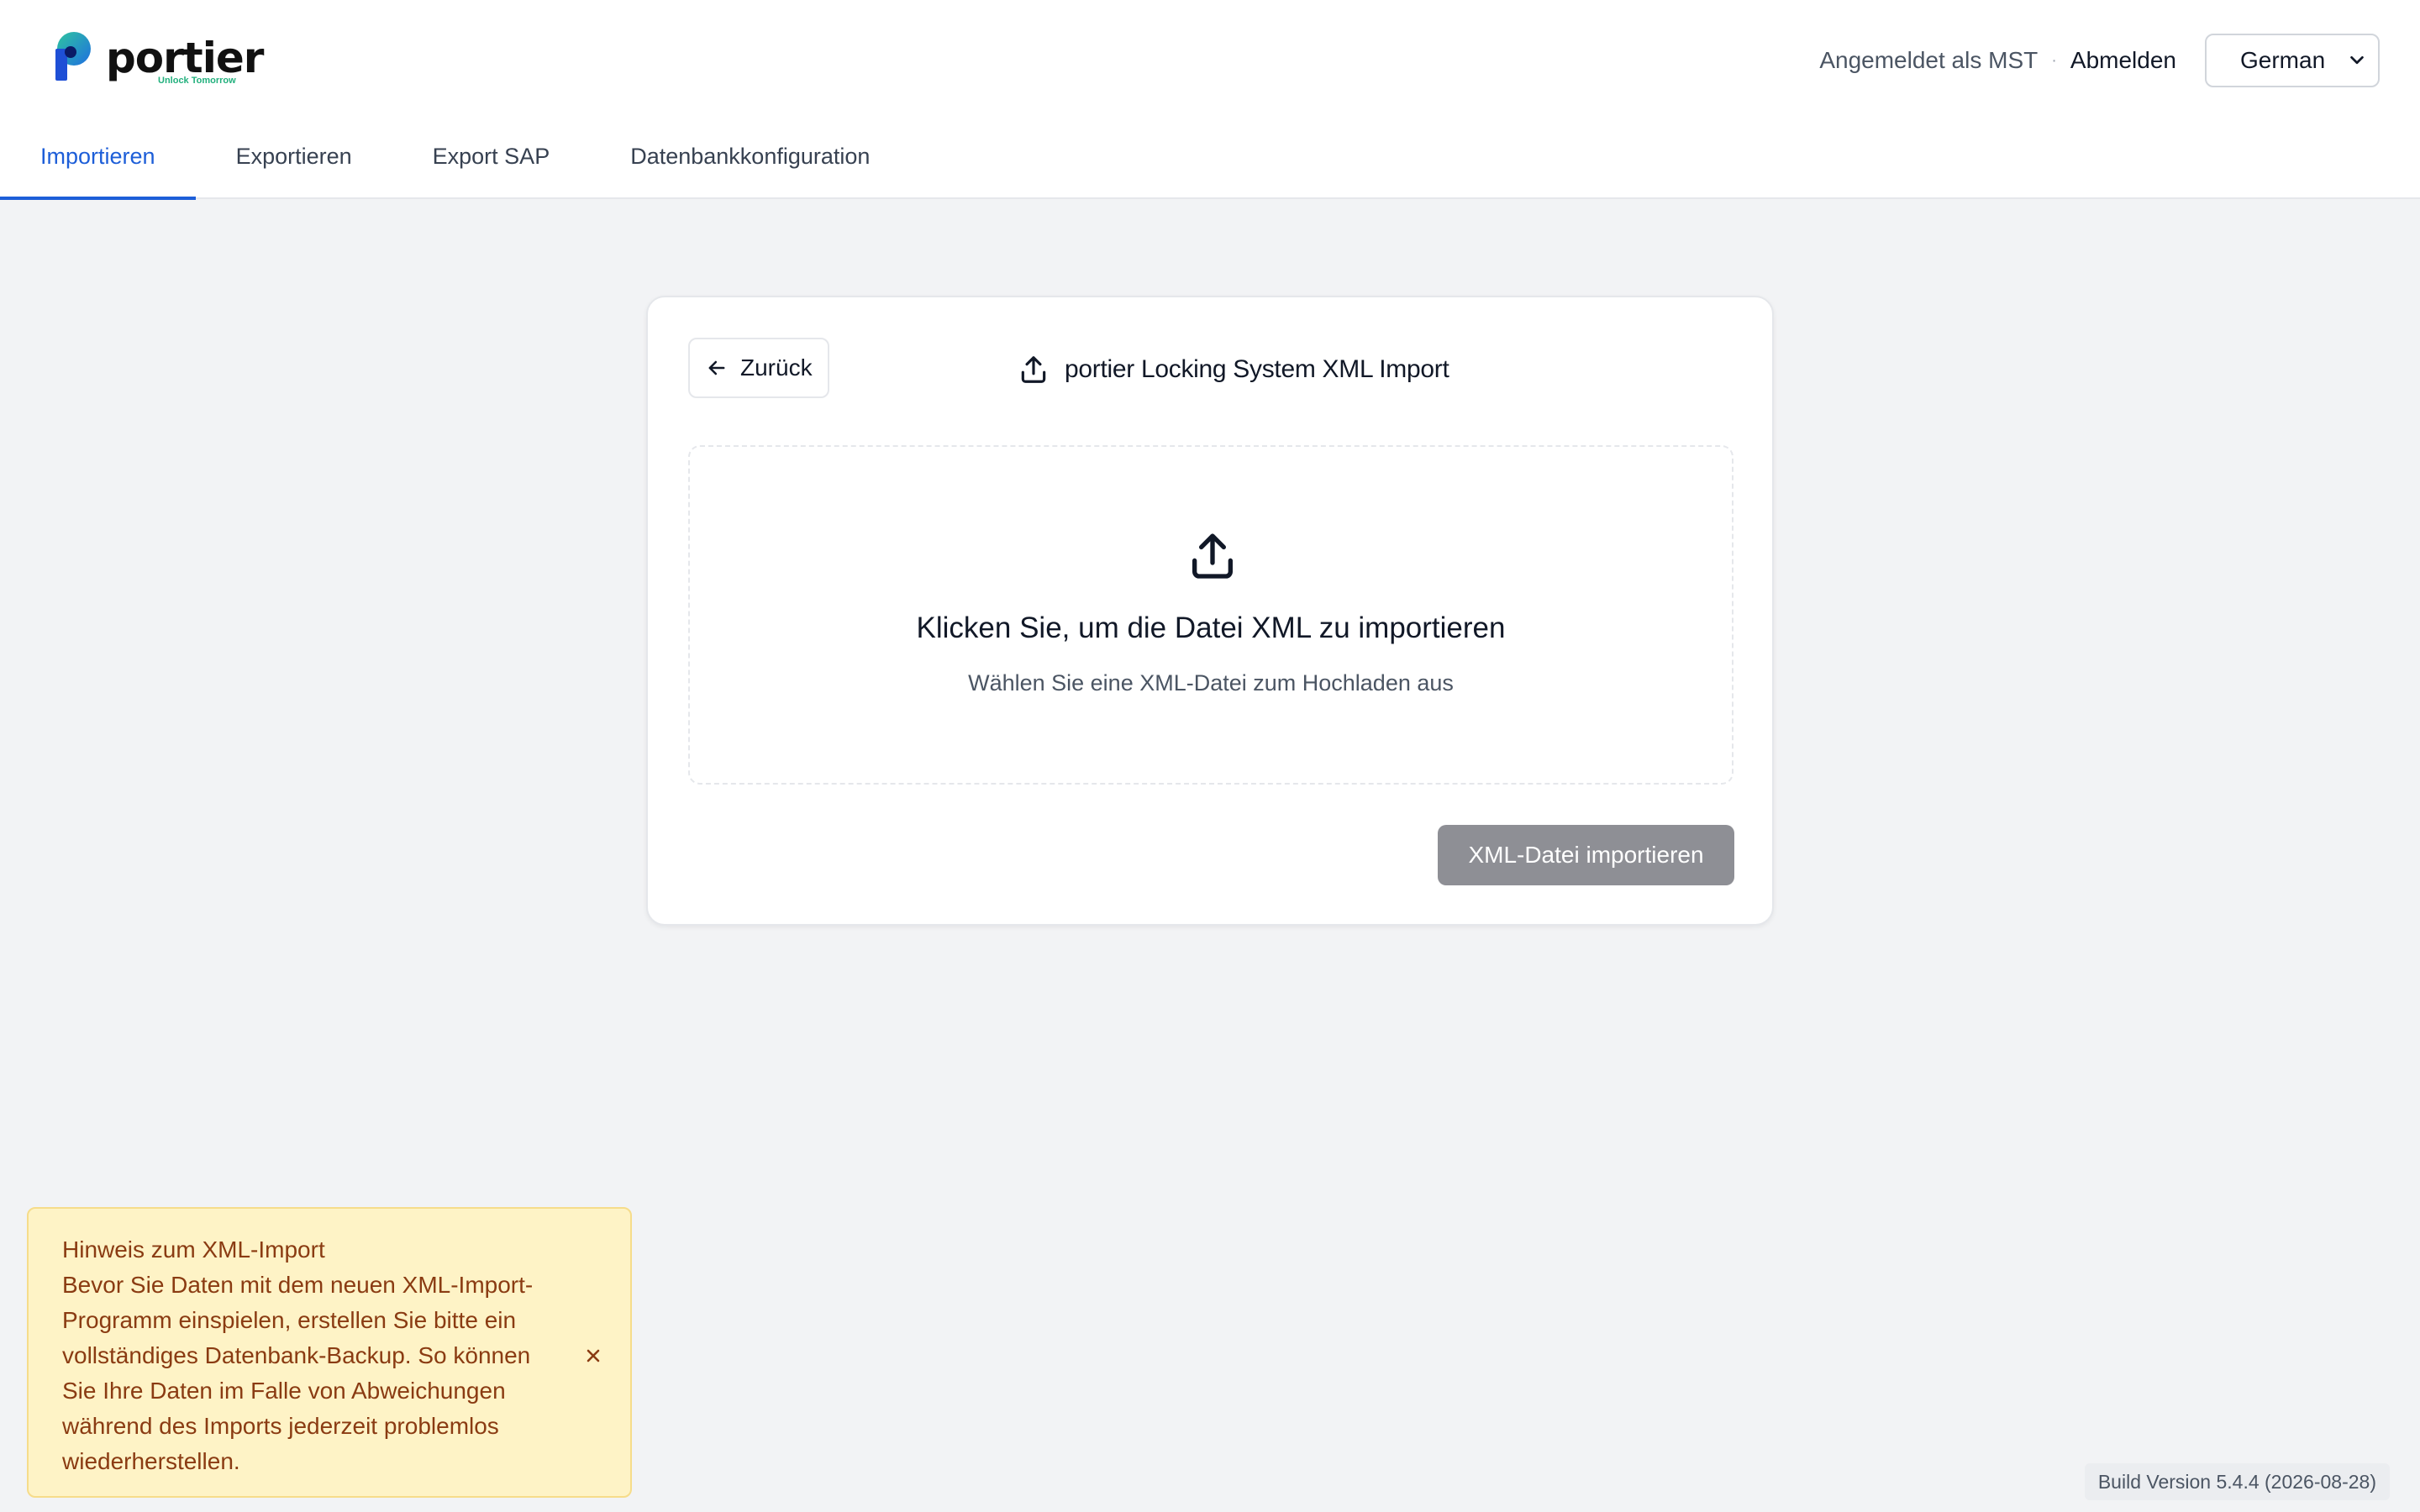 The width and height of the screenshot is (2420, 1512). I want to click on back-button: Zurück, so click(758, 368).